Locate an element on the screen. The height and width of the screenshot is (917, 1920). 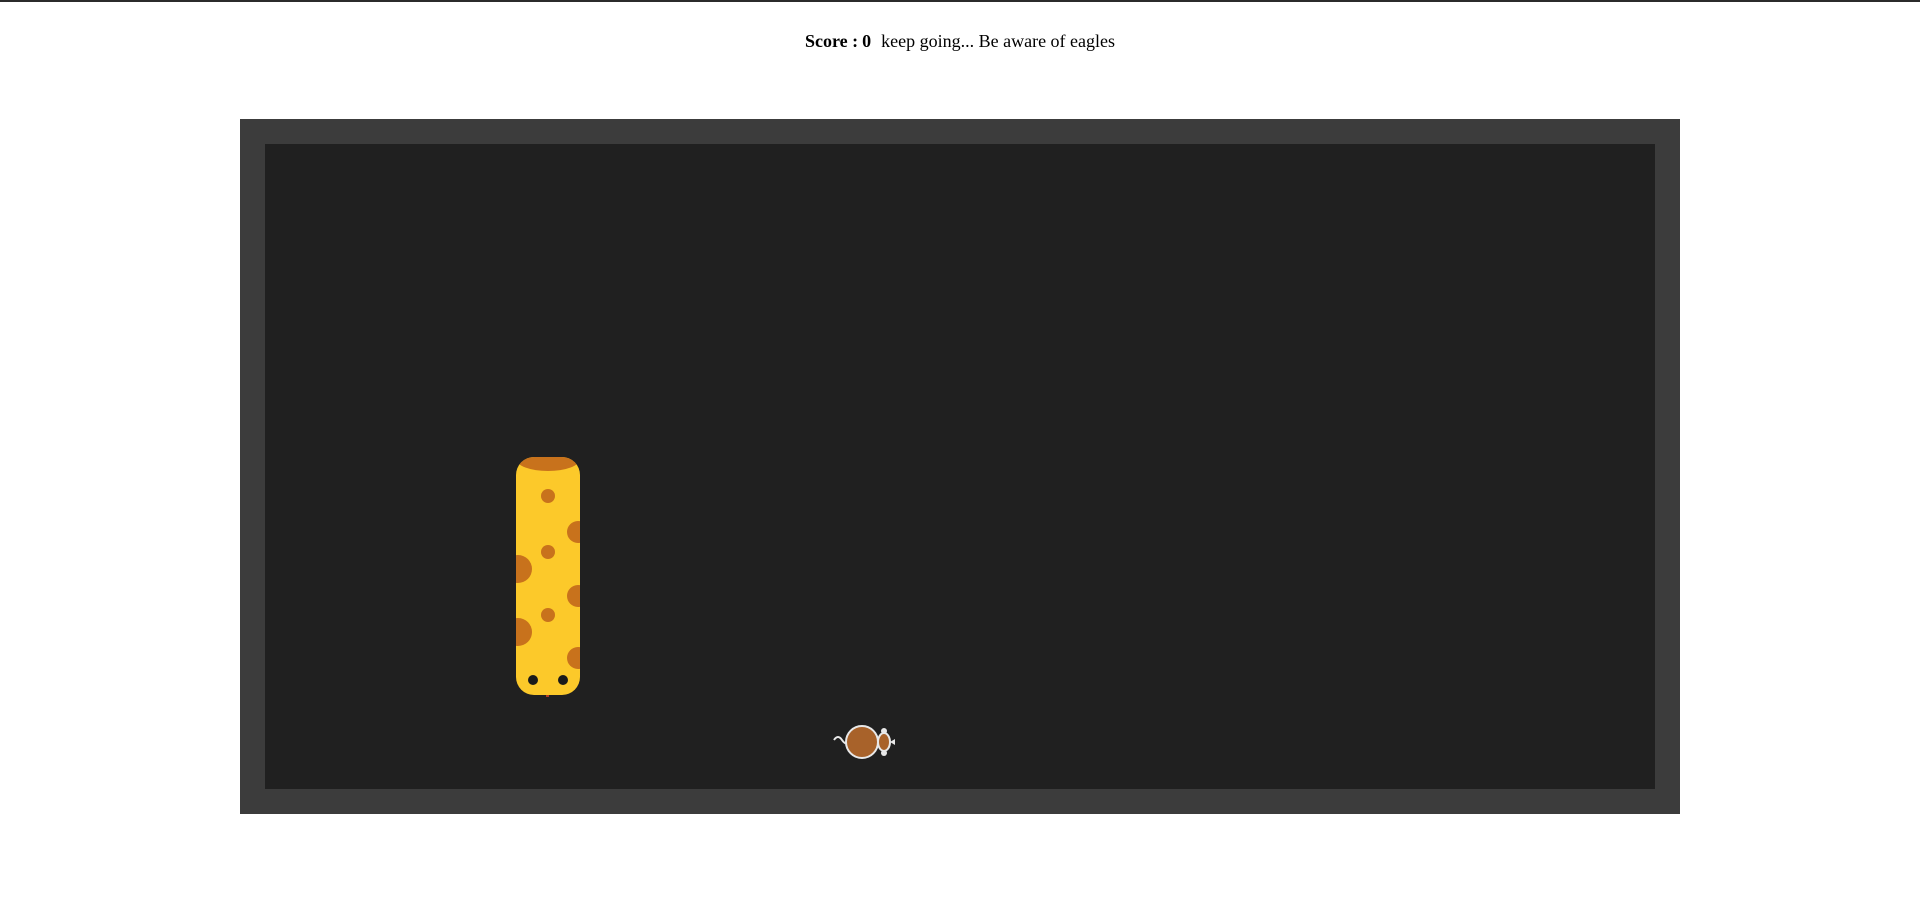
score-value: 0 is located at coordinates (867, 41).